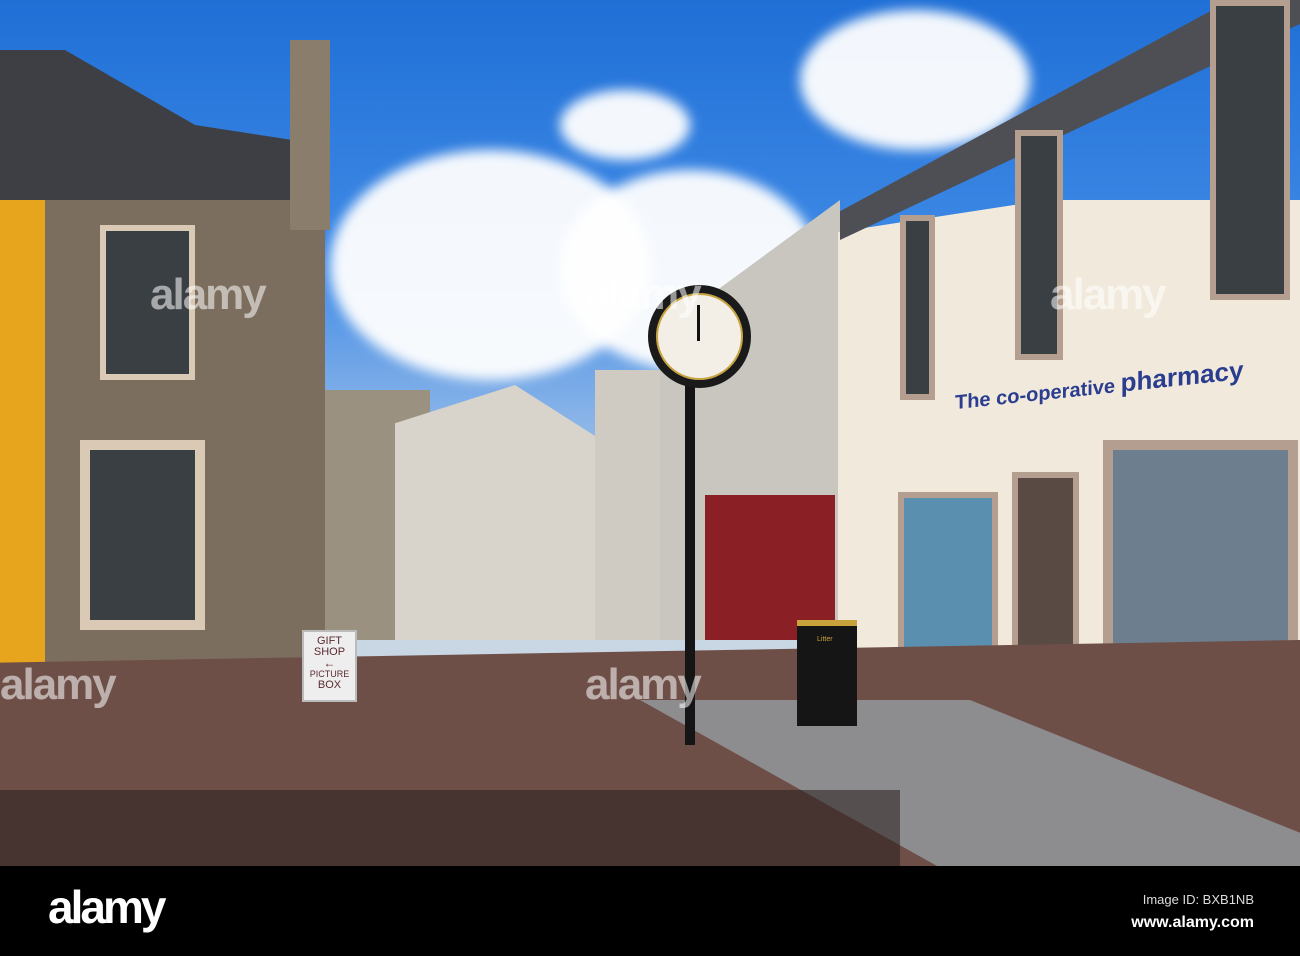 This screenshot has width=1300, height=956. I want to click on distant-building, so click(630, 505).